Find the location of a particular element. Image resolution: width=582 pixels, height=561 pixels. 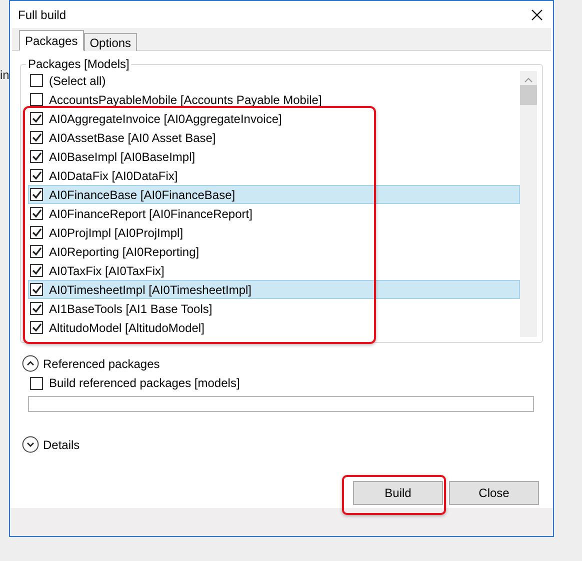

package-list-item: AI0TaxFix [AI0TaxFix] is located at coordinates (274, 270).